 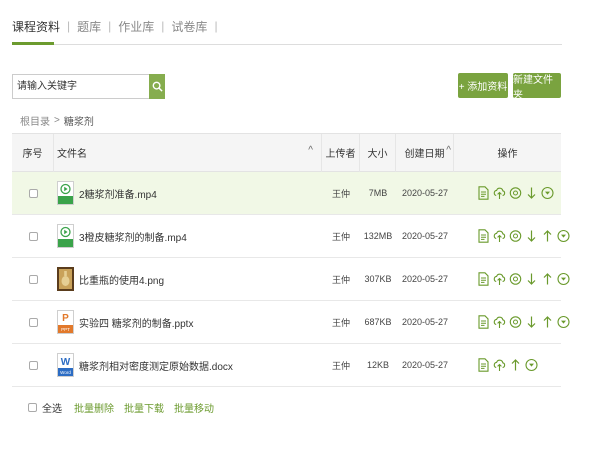 I want to click on active-tab-underline, so click(x=33, y=43).